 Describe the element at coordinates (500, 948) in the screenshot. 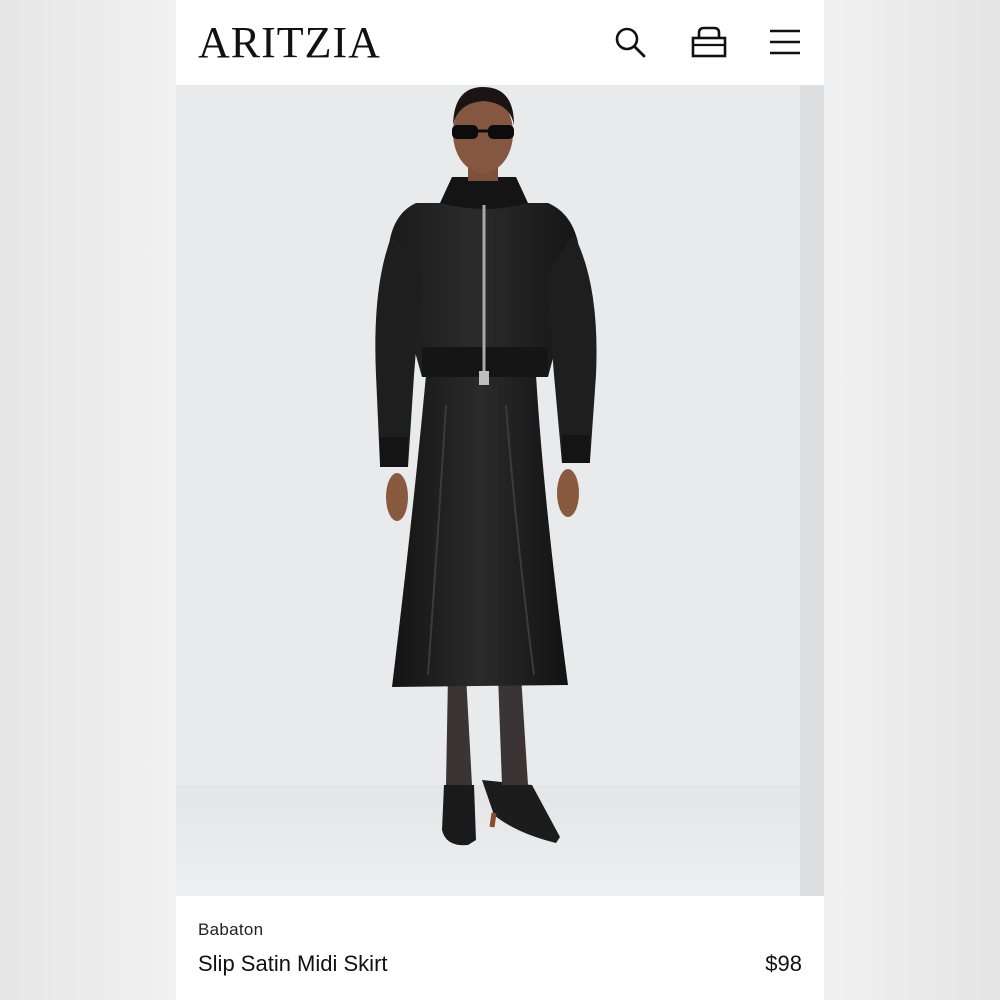

I see `product-info: Babaton Slip Satin Midi Skirt $98` at that location.